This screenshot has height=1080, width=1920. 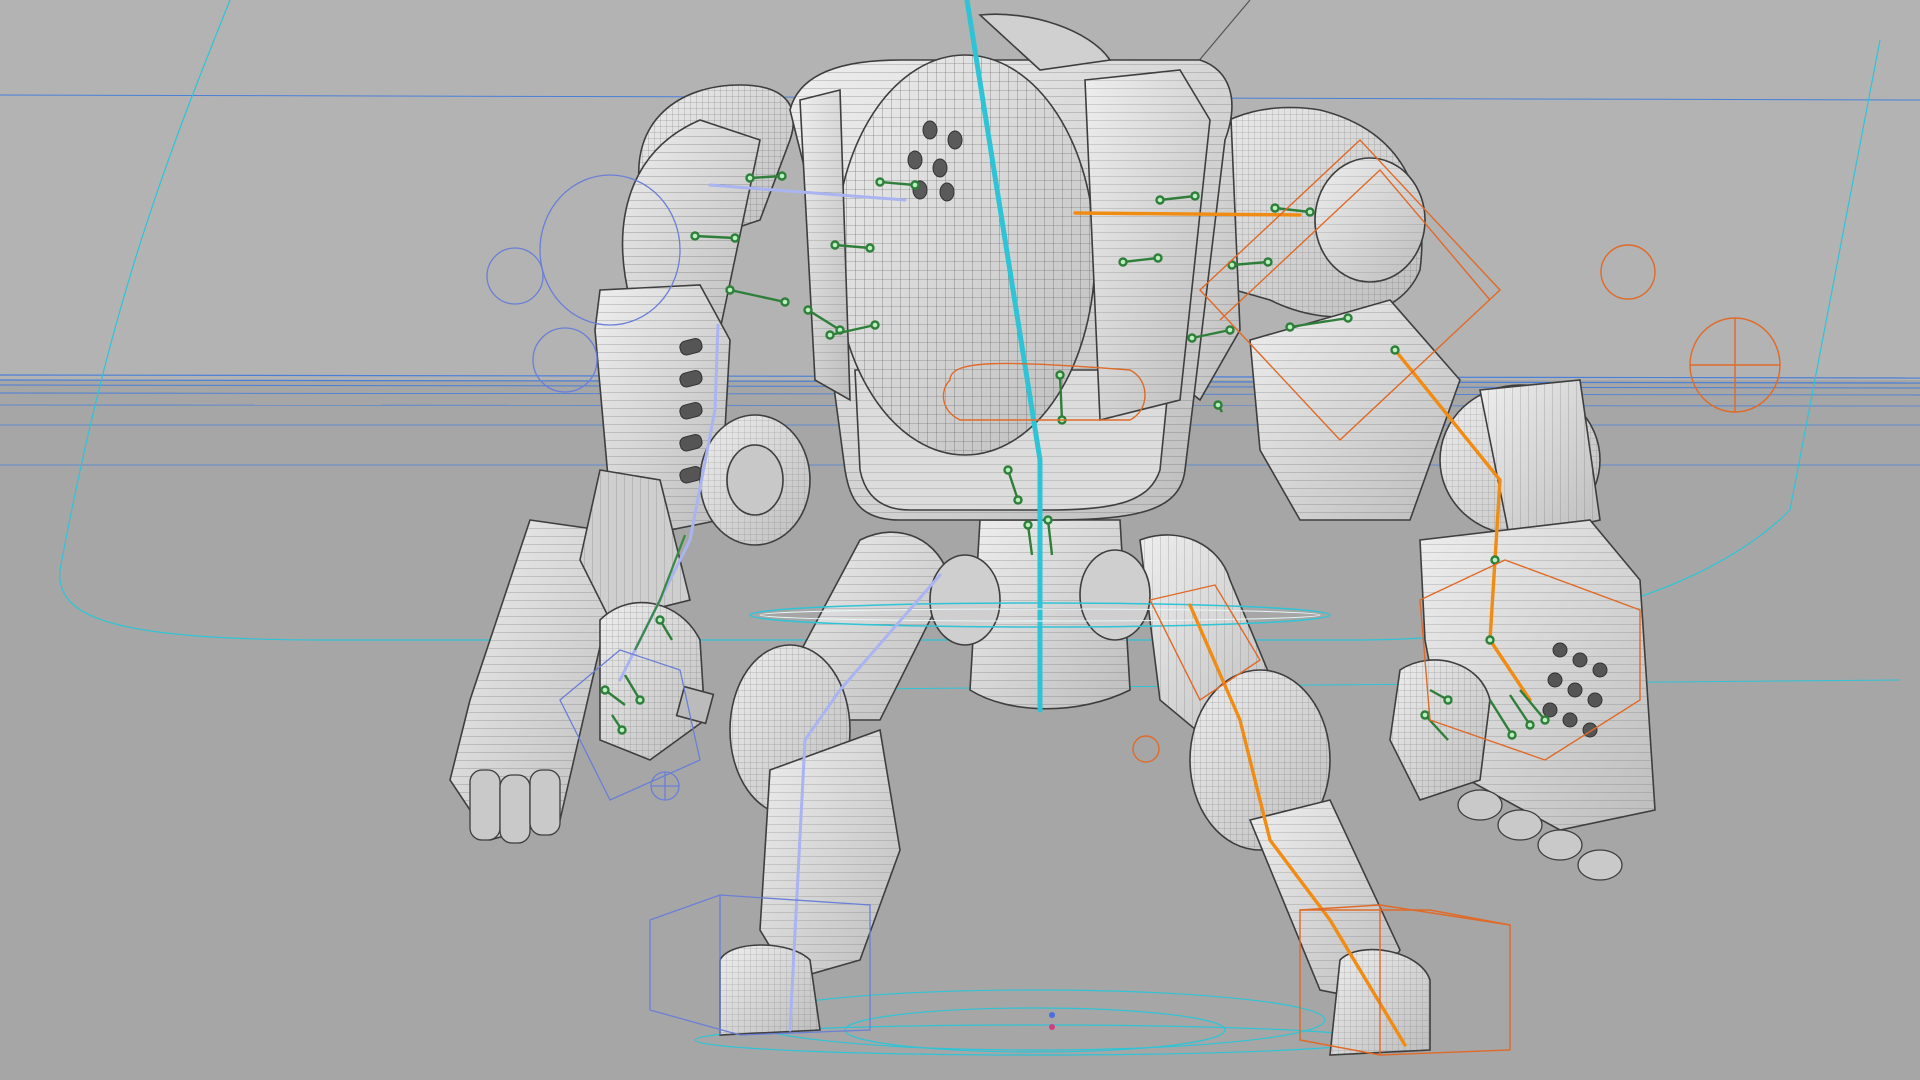 What do you see at coordinates (1052, 1015) in the screenshot?
I see `origin-dot-blue` at bounding box center [1052, 1015].